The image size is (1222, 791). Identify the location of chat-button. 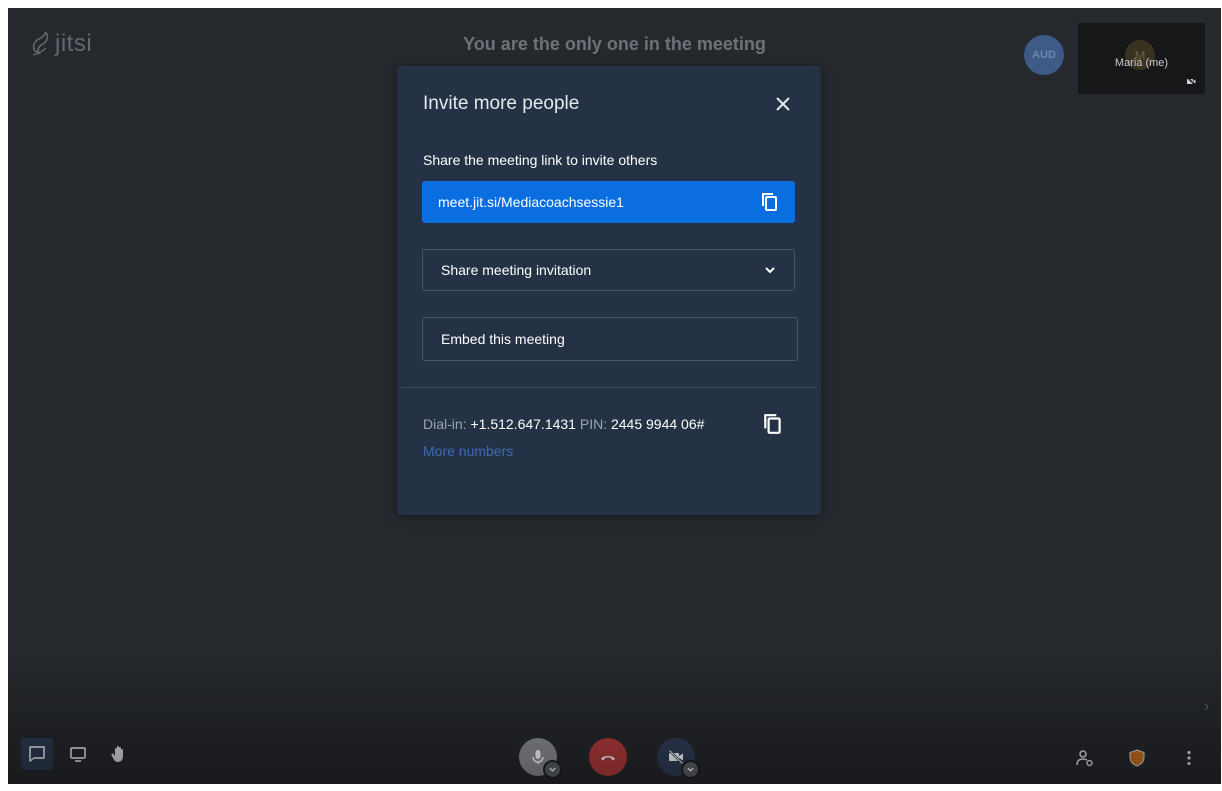
(37, 754).